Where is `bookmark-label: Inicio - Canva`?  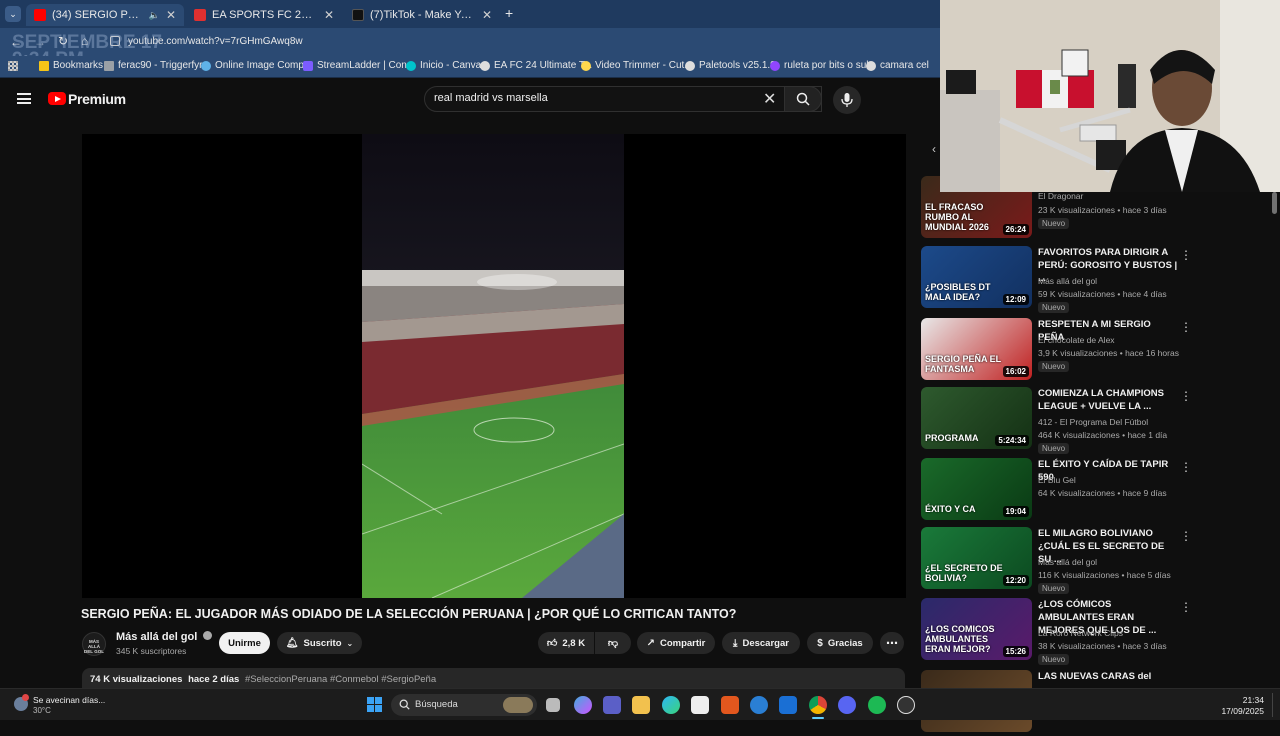 bookmark-label: Inicio - Canva is located at coordinates (451, 65).